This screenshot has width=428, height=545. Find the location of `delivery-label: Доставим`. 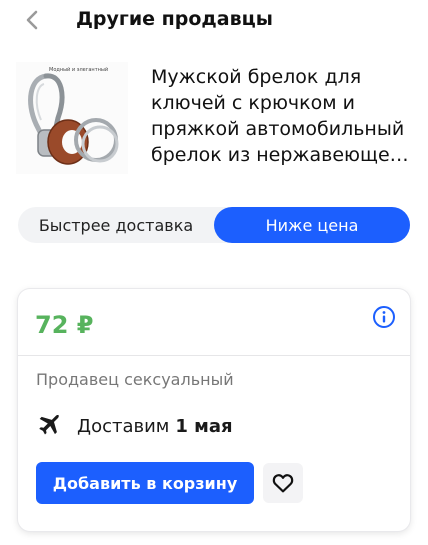

delivery-label: Доставим is located at coordinates (123, 426).